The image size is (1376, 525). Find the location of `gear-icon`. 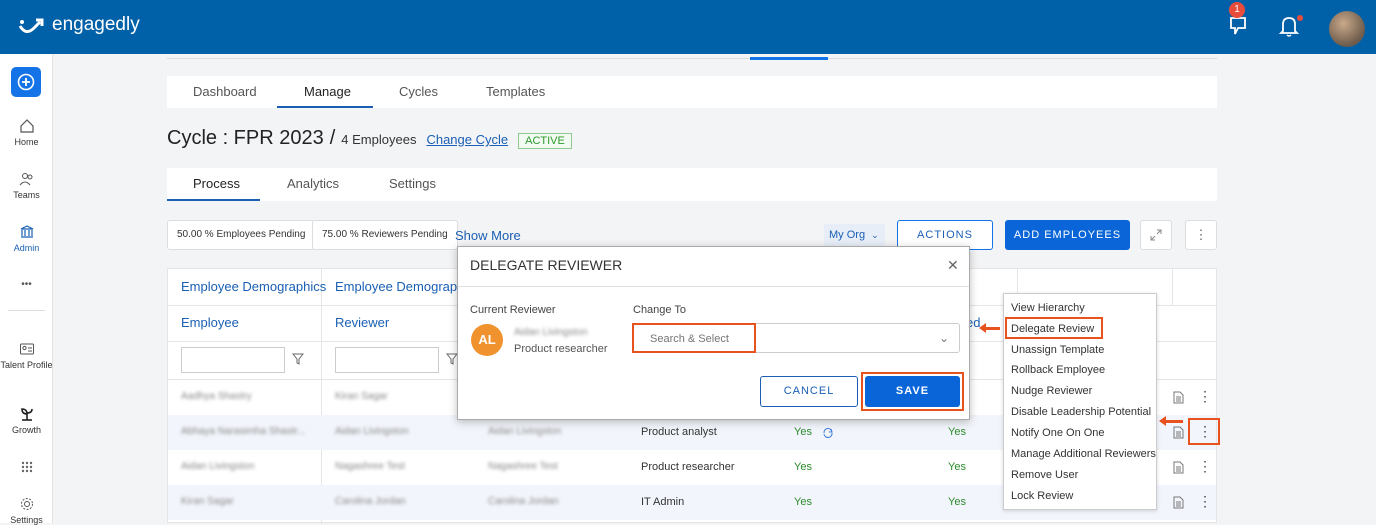

gear-icon is located at coordinates (26, 504).